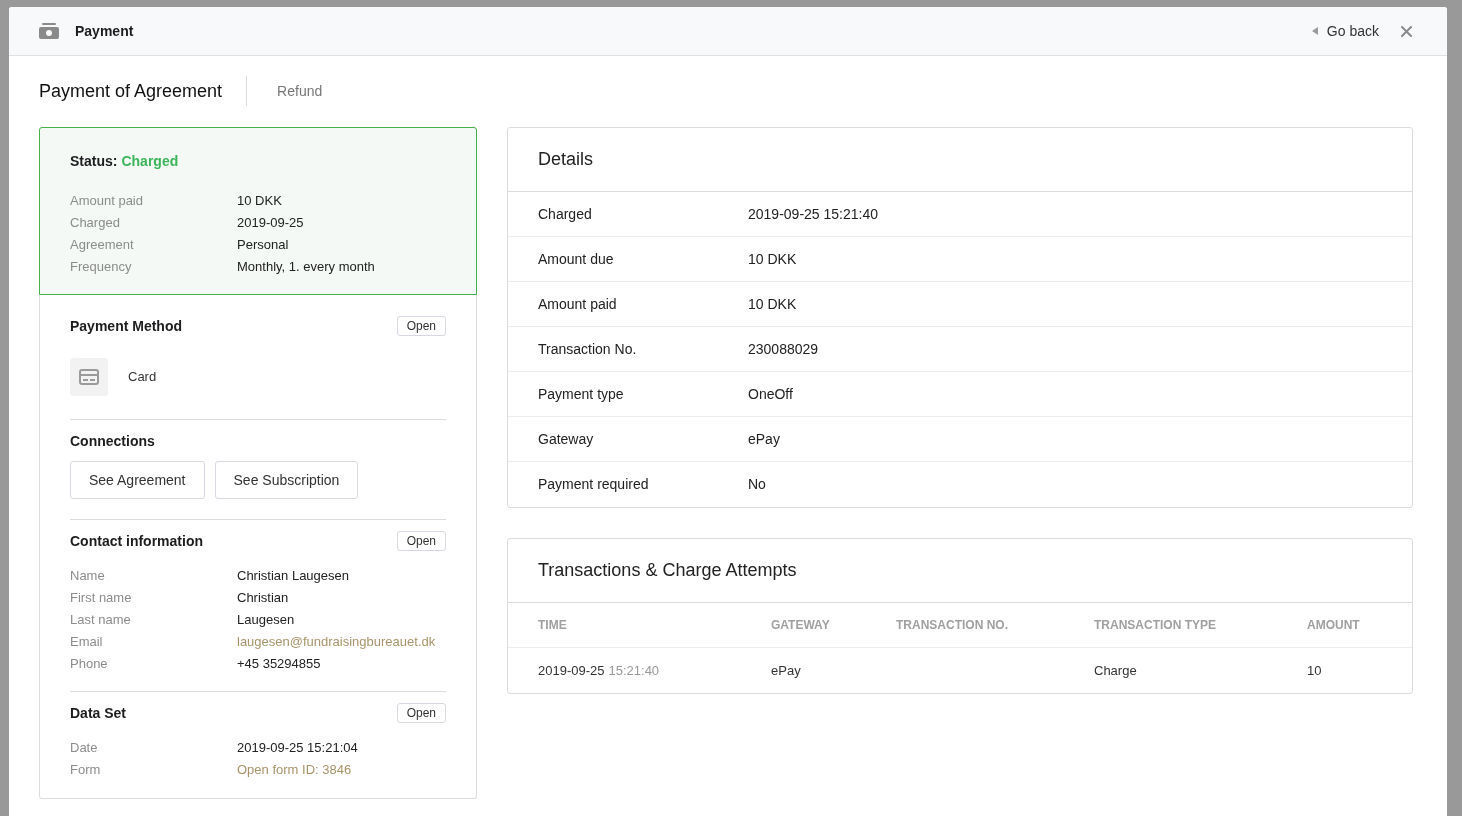 This screenshot has height=816, width=1462. What do you see at coordinates (98, 713) in the screenshot?
I see `section-title: Data Set` at bounding box center [98, 713].